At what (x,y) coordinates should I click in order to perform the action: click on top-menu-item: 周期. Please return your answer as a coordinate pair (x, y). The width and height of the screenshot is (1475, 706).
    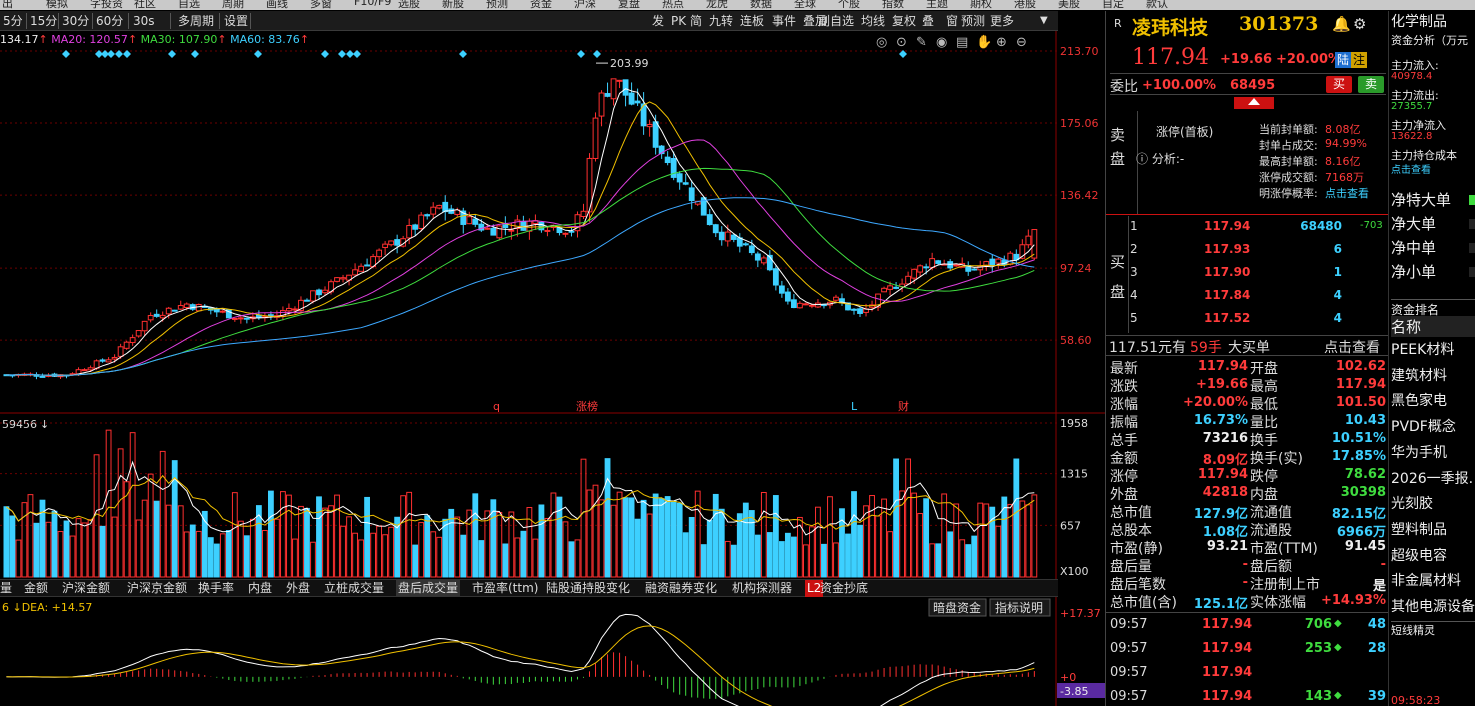
    Looking at the image, I should click on (233, 5).